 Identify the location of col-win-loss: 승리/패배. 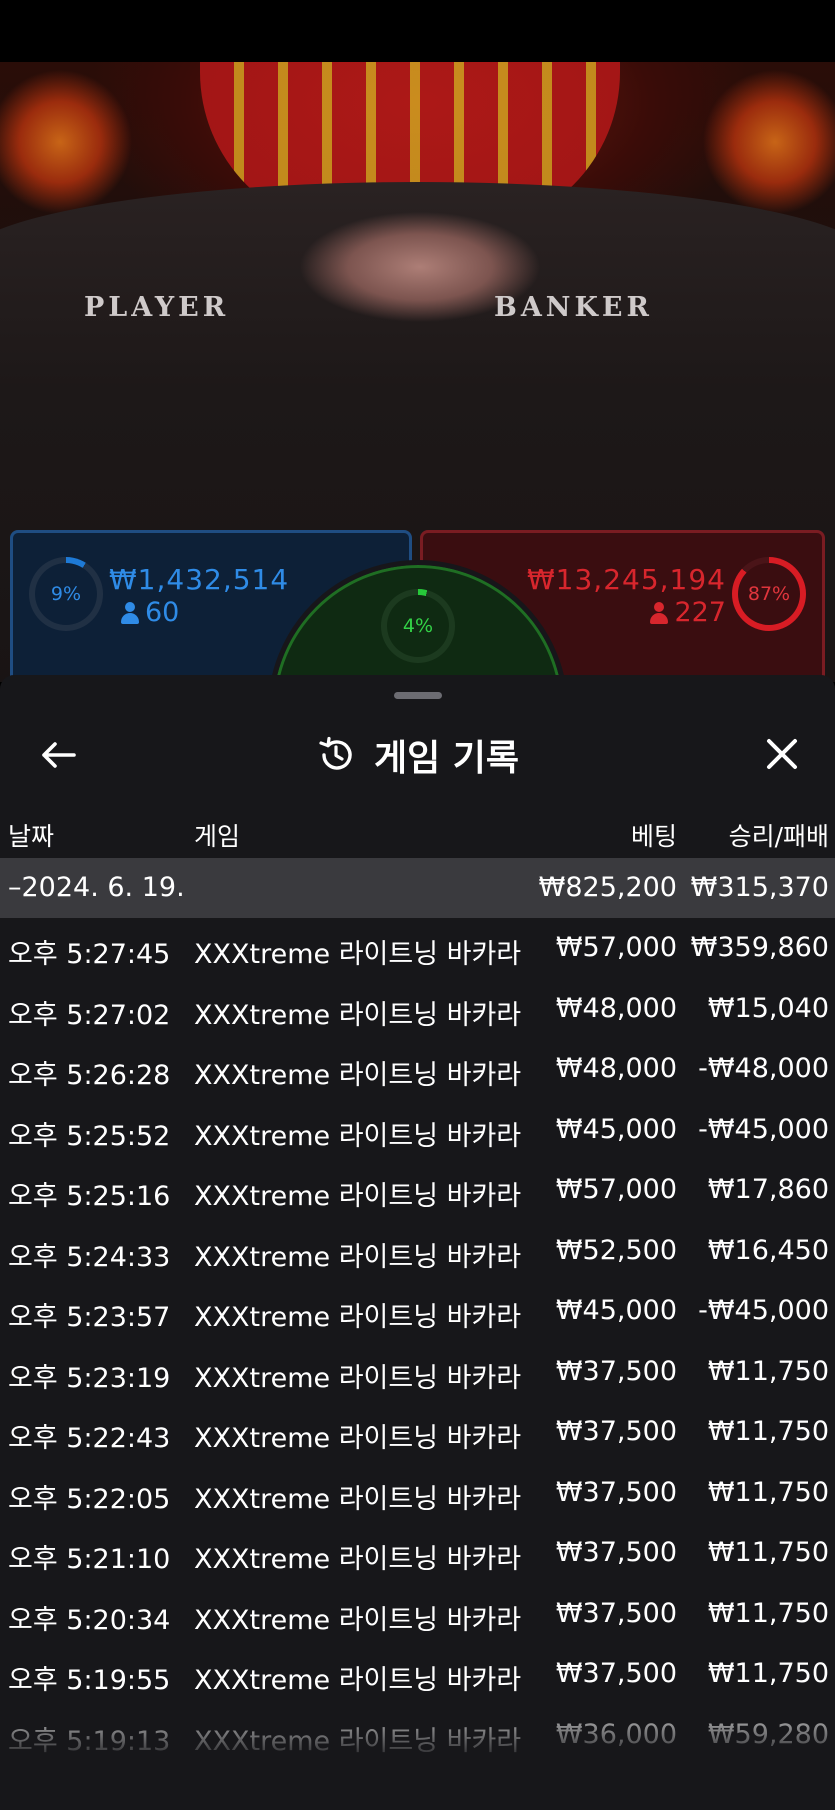
(778, 836).